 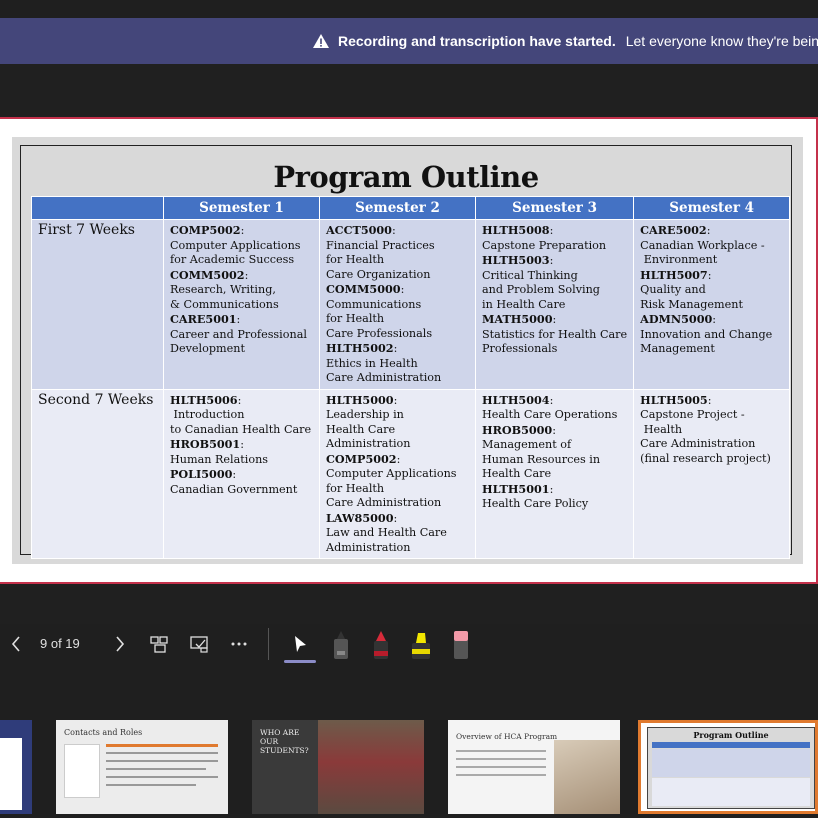 What do you see at coordinates (520, 348) in the screenshot?
I see `course-title-line: Professionals` at bounding box center [520, 348].